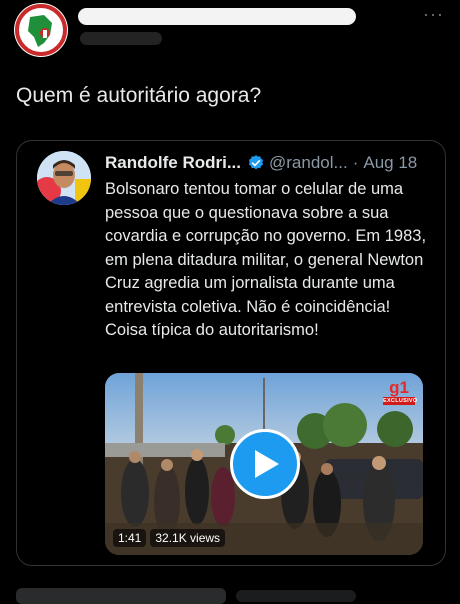  What do you see at coordinates (41, 30) in the screenshot?
I see `author-avatar` at bounding box center [41, 30].